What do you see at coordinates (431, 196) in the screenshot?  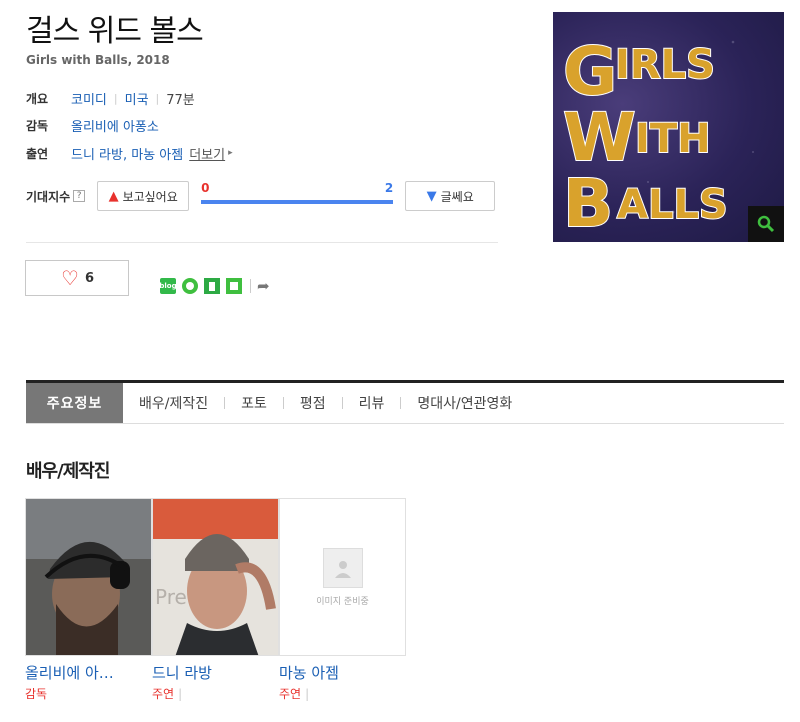 I see `thumbs-down-icon: ▼` at bounding box center [431, 196].